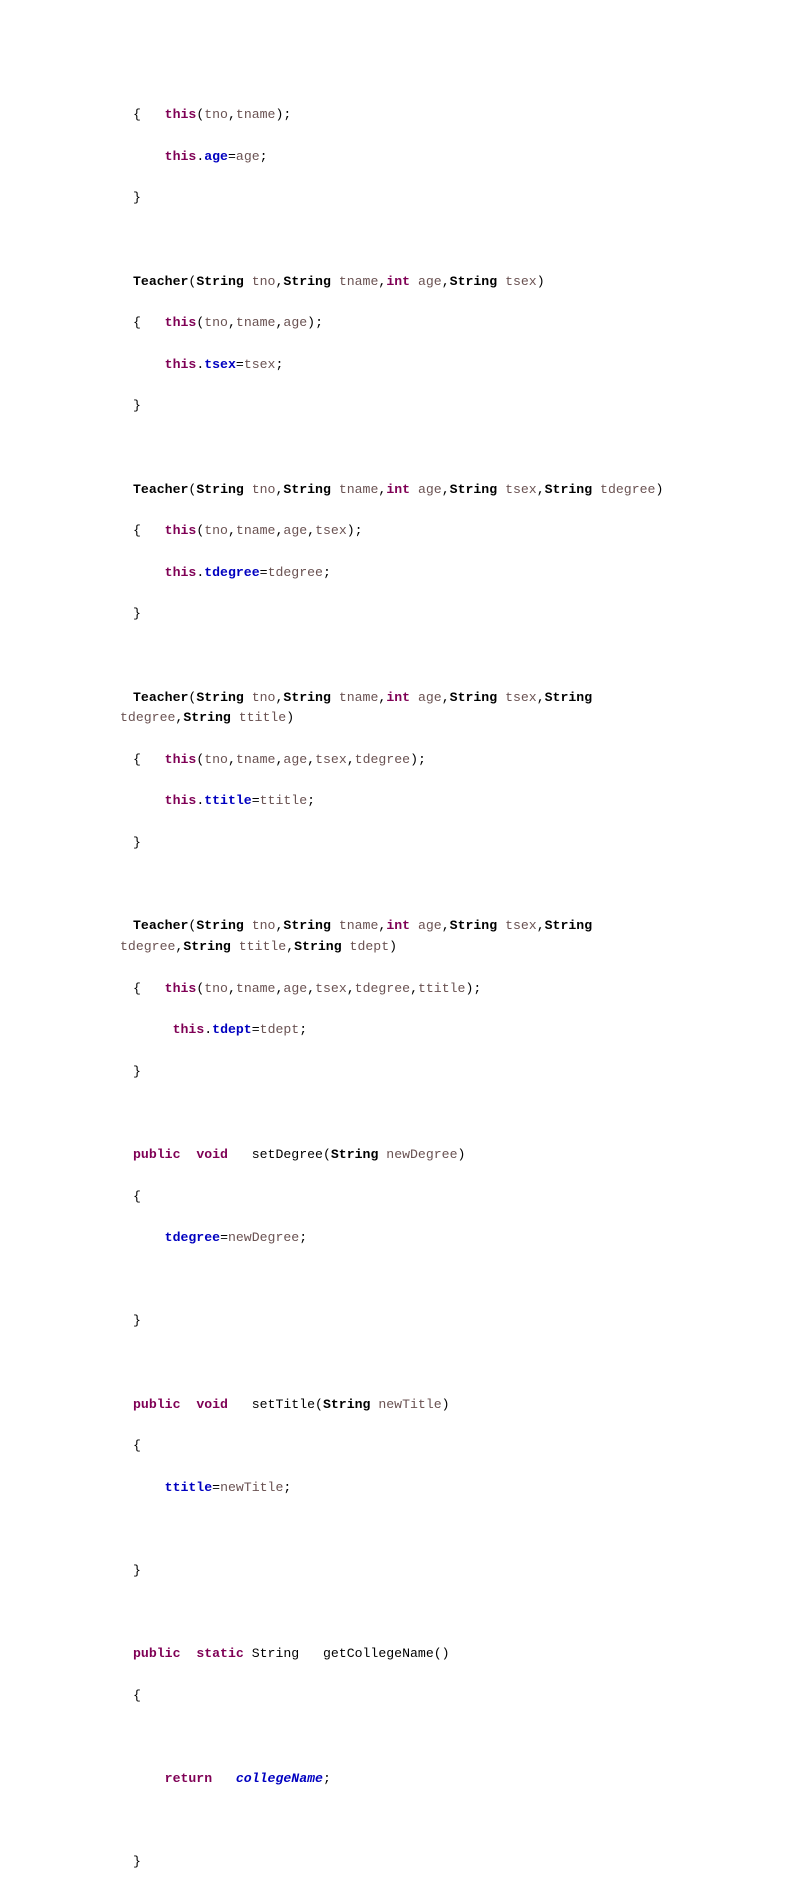 The width and height of the screenshot is (793, 1894). Describe the element at coordinates (283, 1404) in the screenshot. I see `code-token: setTitle` at that location.